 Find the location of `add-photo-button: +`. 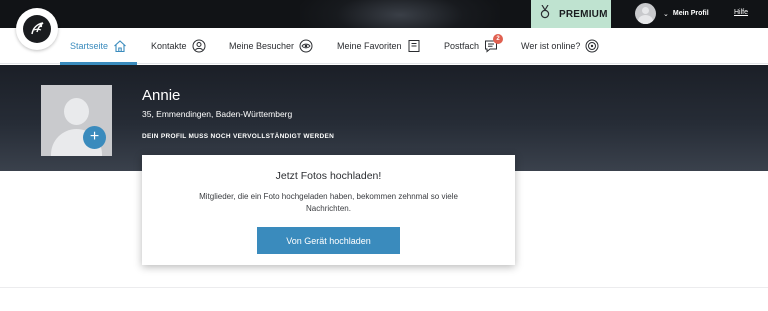

add-photo-button: + is located at coordinates (94, 137).